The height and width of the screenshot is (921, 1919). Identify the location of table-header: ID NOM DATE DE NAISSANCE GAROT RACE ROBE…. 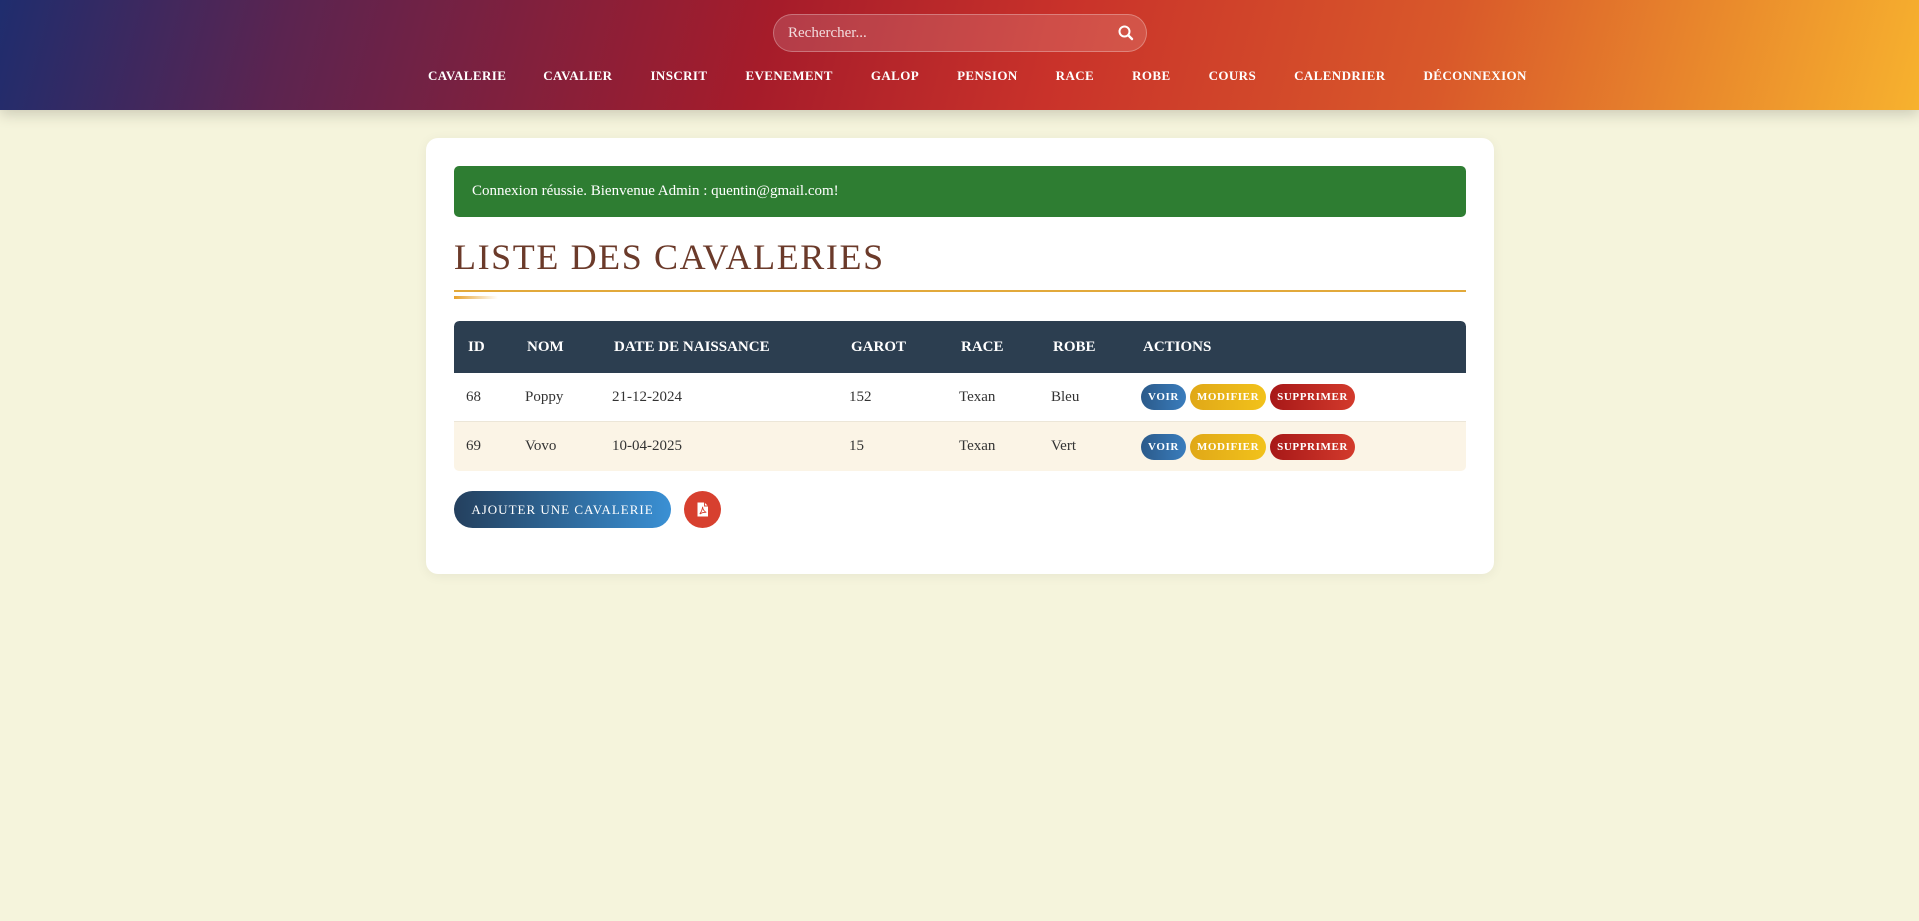
(960, 347).